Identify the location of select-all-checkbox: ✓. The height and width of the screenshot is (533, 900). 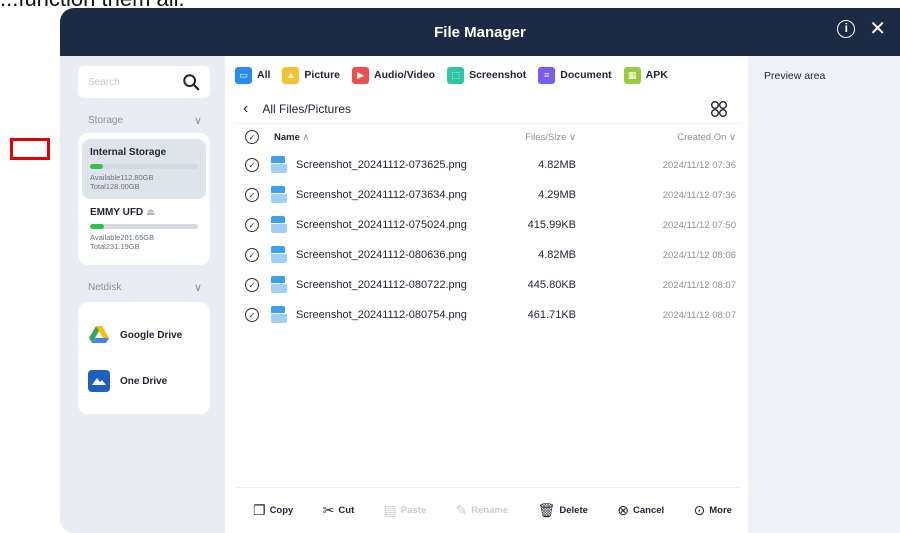
(252, 137).